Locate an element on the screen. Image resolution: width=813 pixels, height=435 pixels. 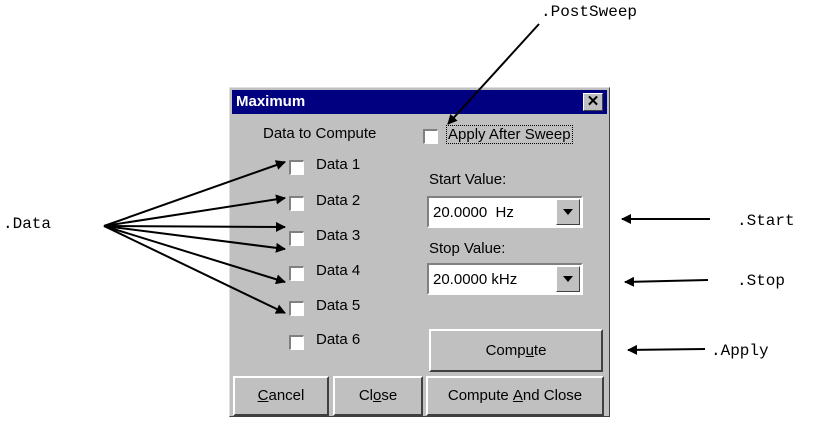
stop-arrow is located at coordinates (666, 281).